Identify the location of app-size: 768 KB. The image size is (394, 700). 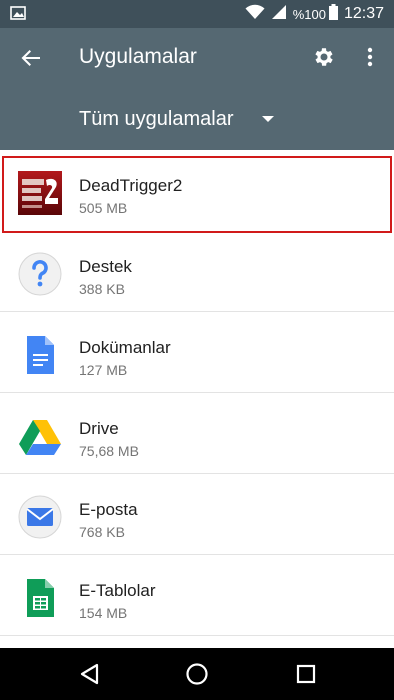
(102, 532).